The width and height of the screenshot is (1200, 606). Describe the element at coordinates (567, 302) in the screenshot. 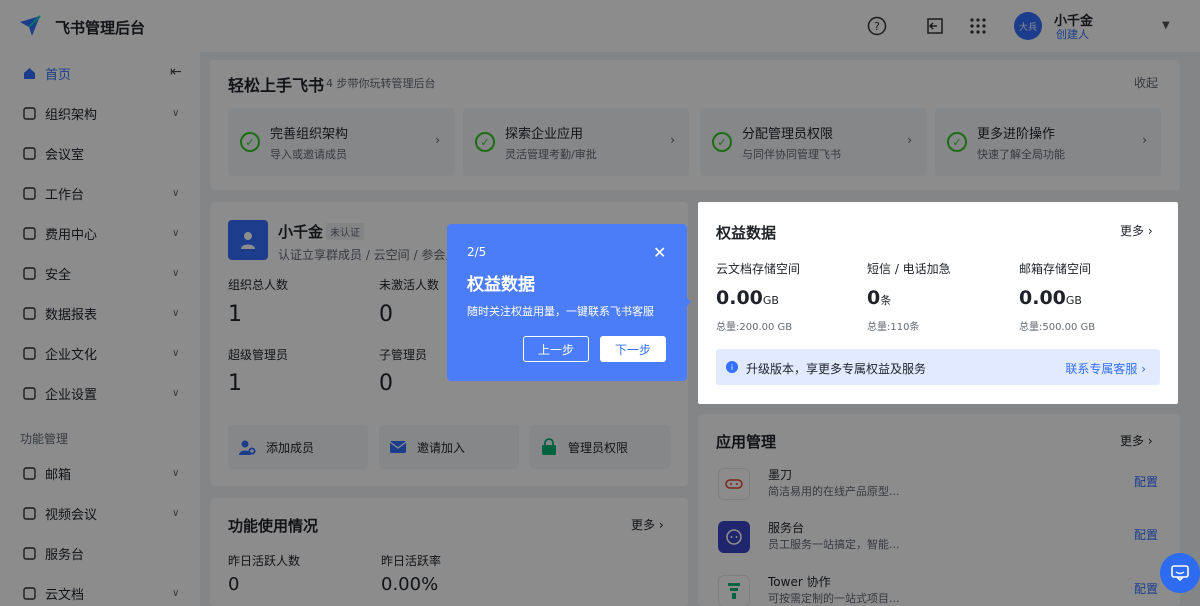

I see `tour-popover: 2/5 ✕ 权益数据 随时关注权益用量，一键联系飞书客服 上一步 下一步` at that location.